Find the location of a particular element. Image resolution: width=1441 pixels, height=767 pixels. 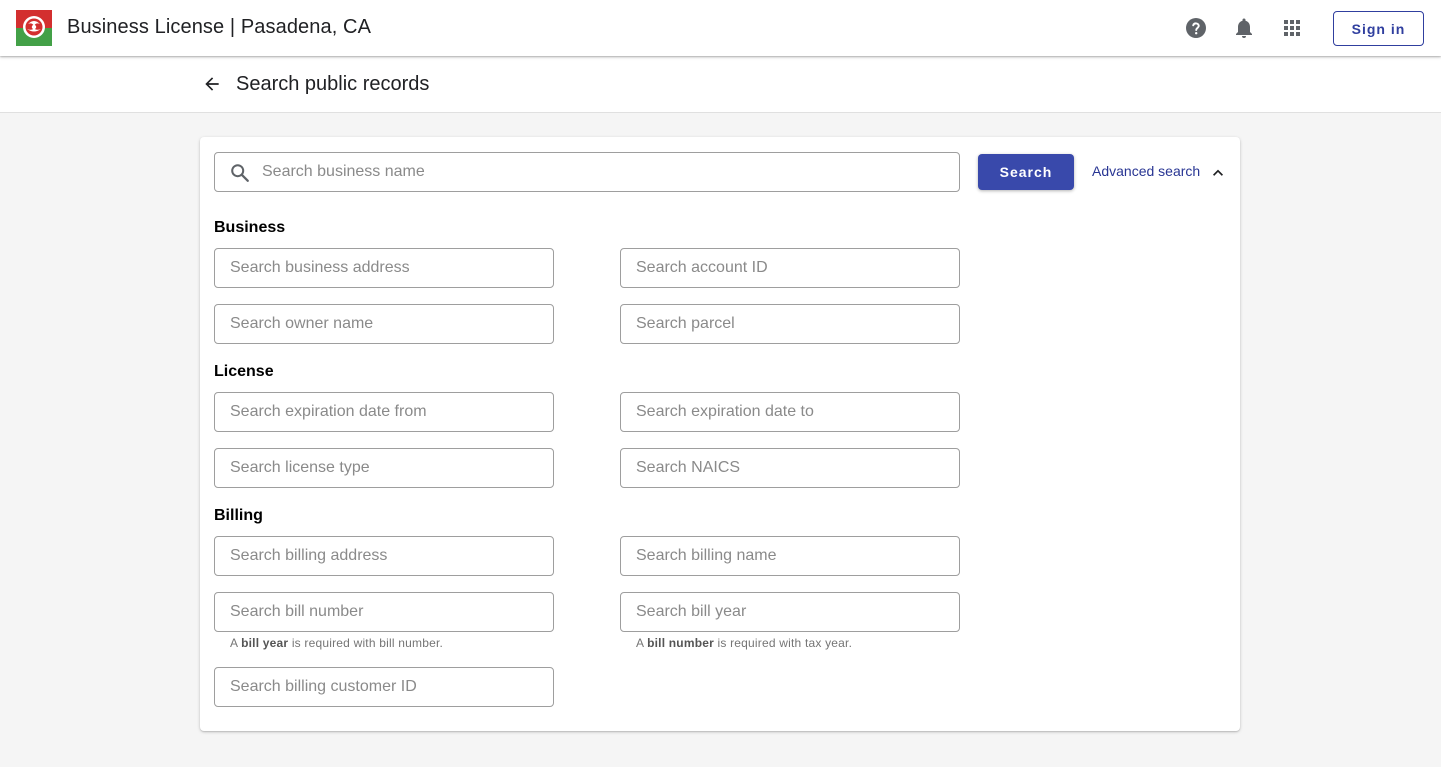

naics-field is located at coordinates (790, 468).